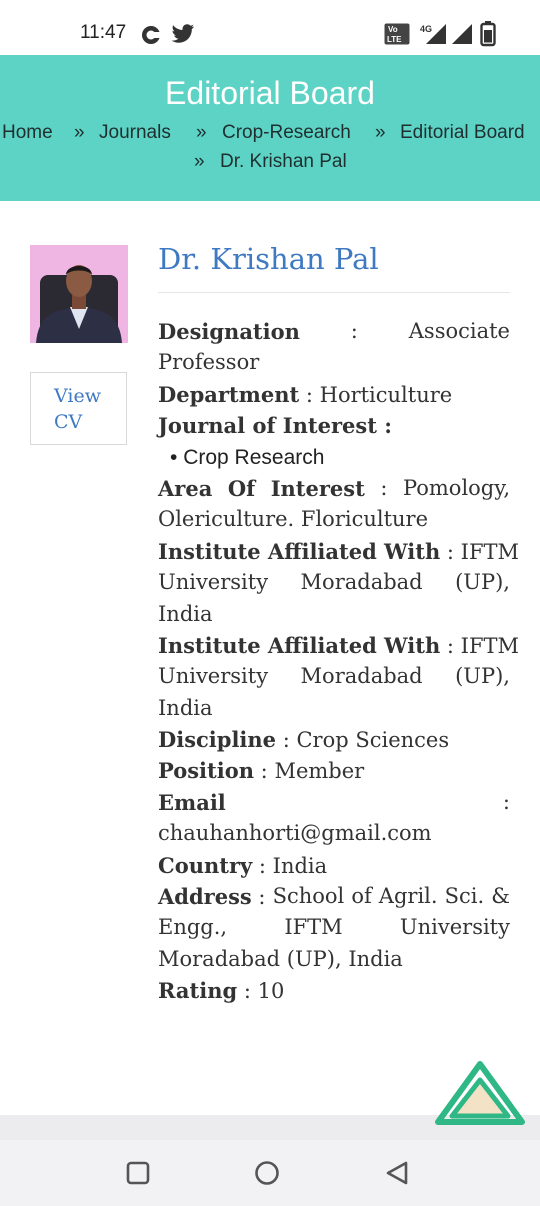  Describe the element at coordinates (27, 133) in the screenshot. I see `breadcrumb-home: Home` at that location.